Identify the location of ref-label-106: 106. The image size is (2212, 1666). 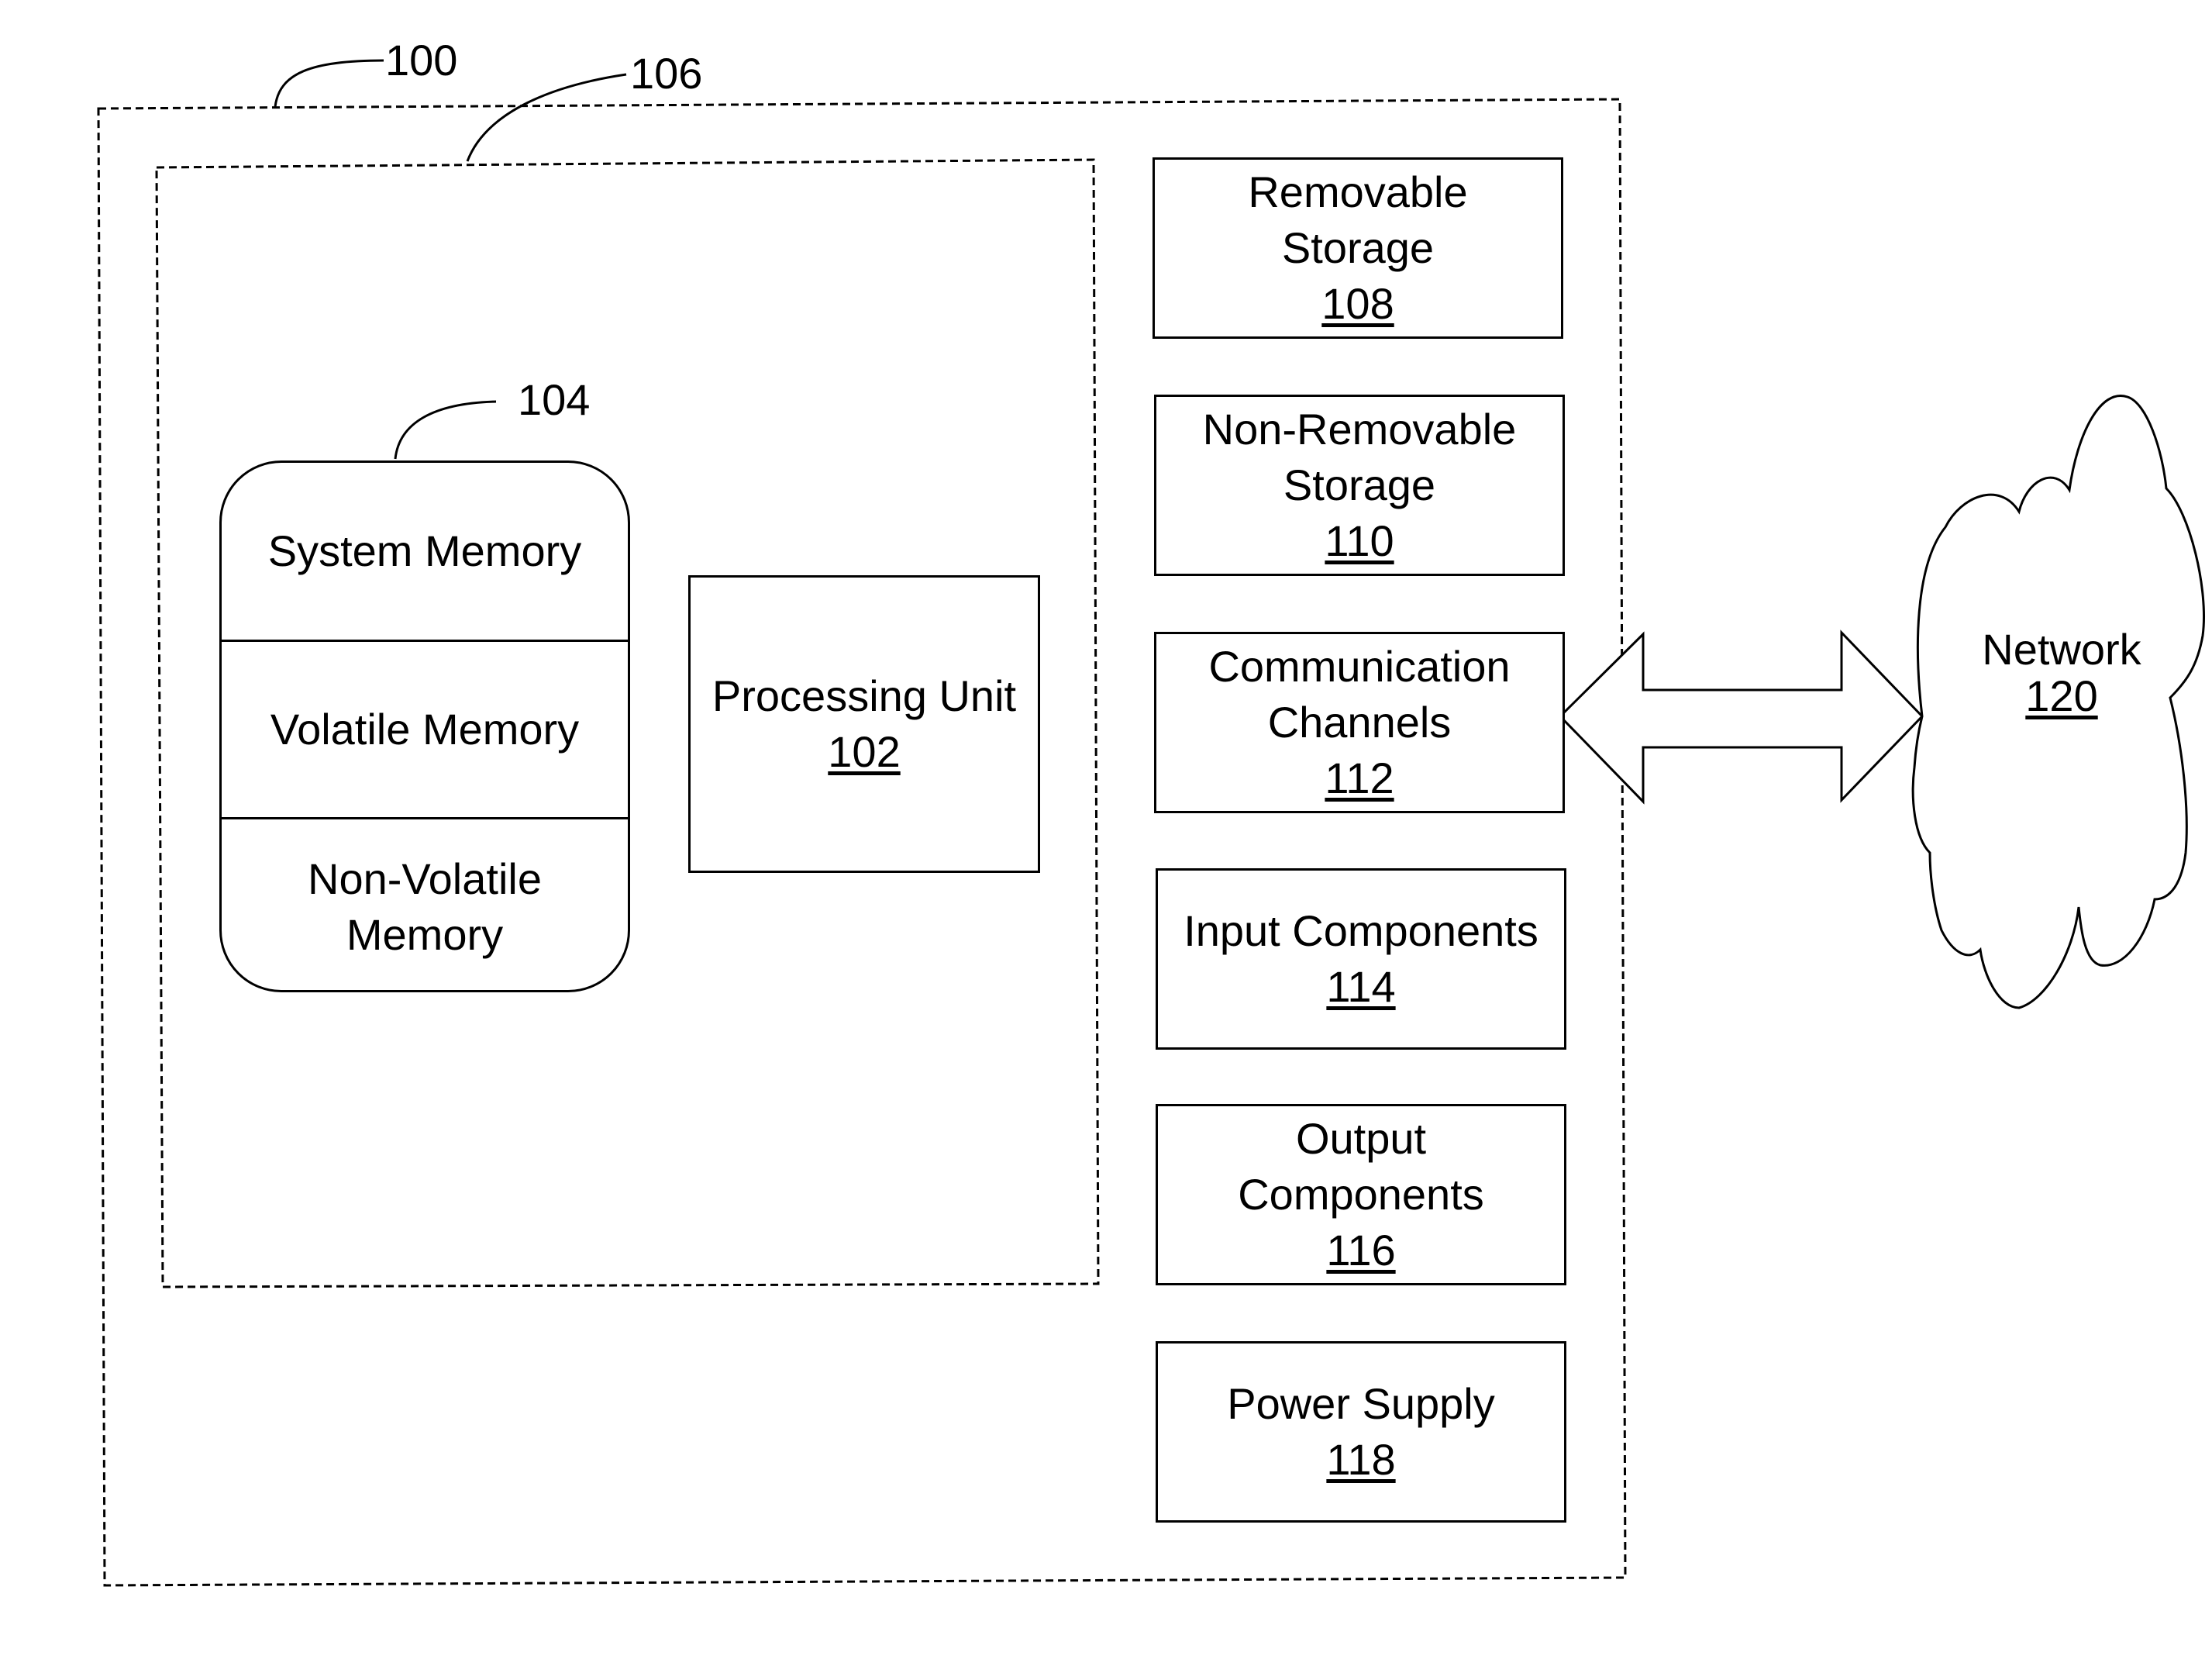
(667, 73).